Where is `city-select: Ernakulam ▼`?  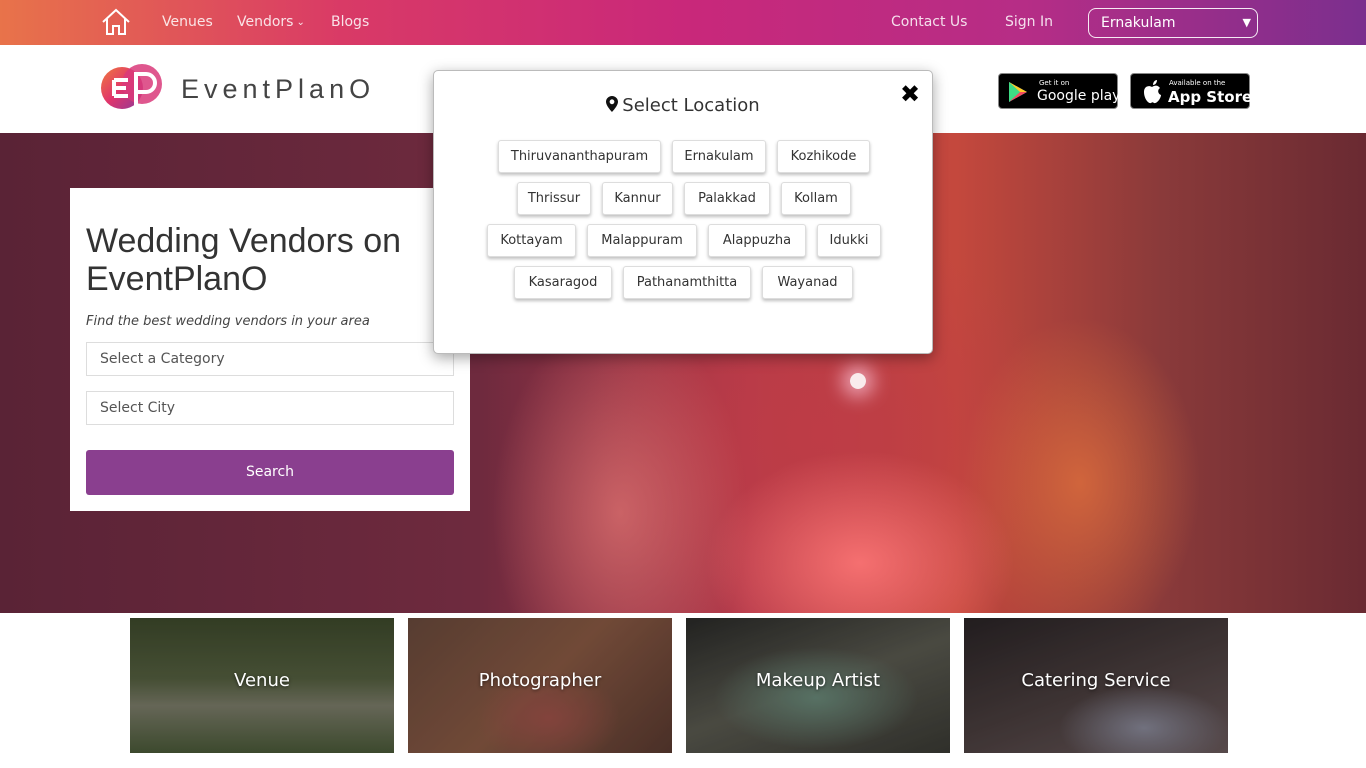 city-select: Ernakulam ▼ is located at coordinates (1173, 23).